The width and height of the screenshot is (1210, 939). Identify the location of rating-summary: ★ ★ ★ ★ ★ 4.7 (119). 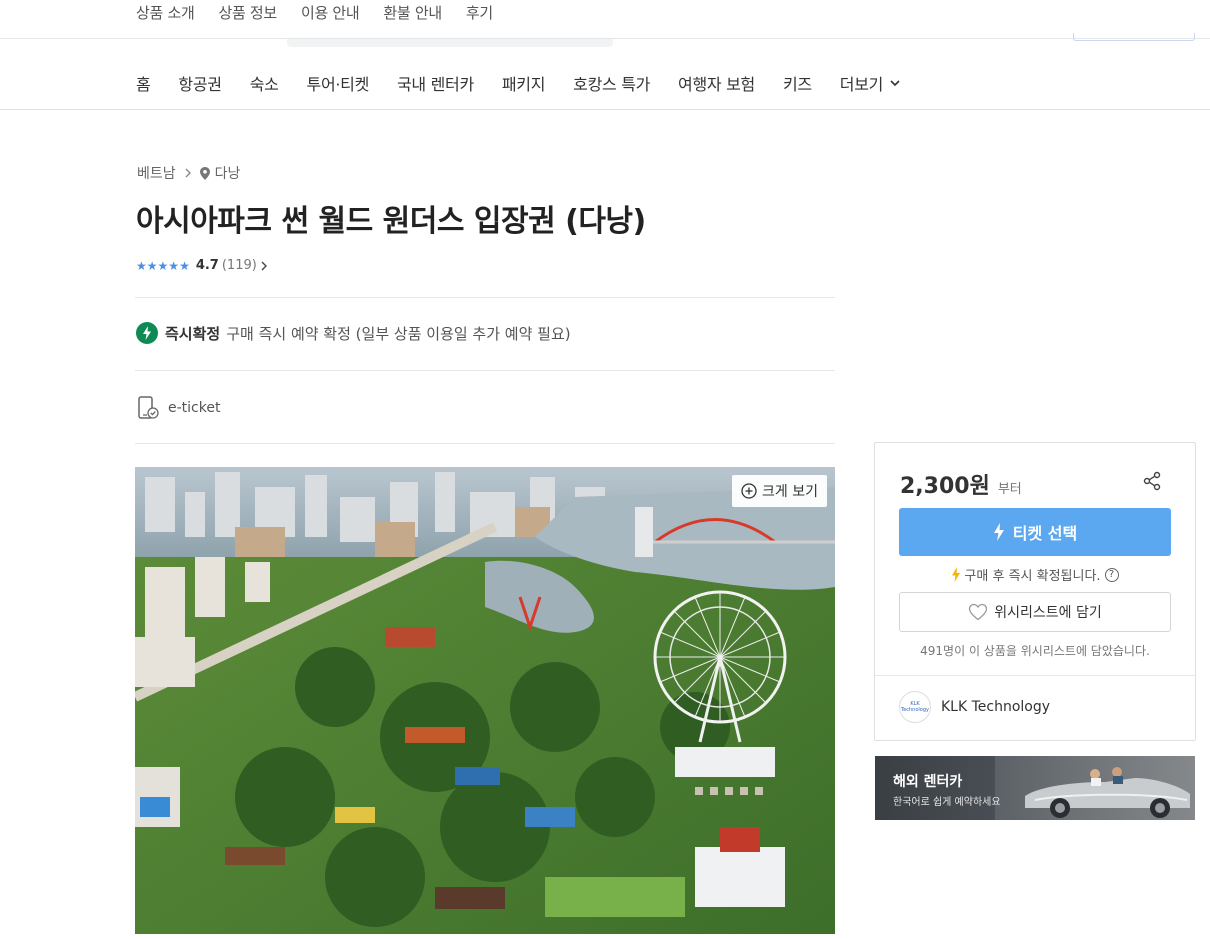
(201, 265).